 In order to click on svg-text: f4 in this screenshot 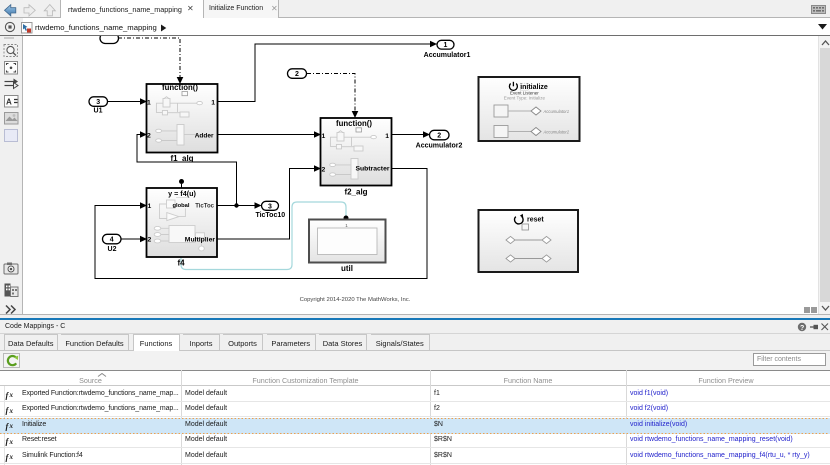, I will do `click(181, 263)`.